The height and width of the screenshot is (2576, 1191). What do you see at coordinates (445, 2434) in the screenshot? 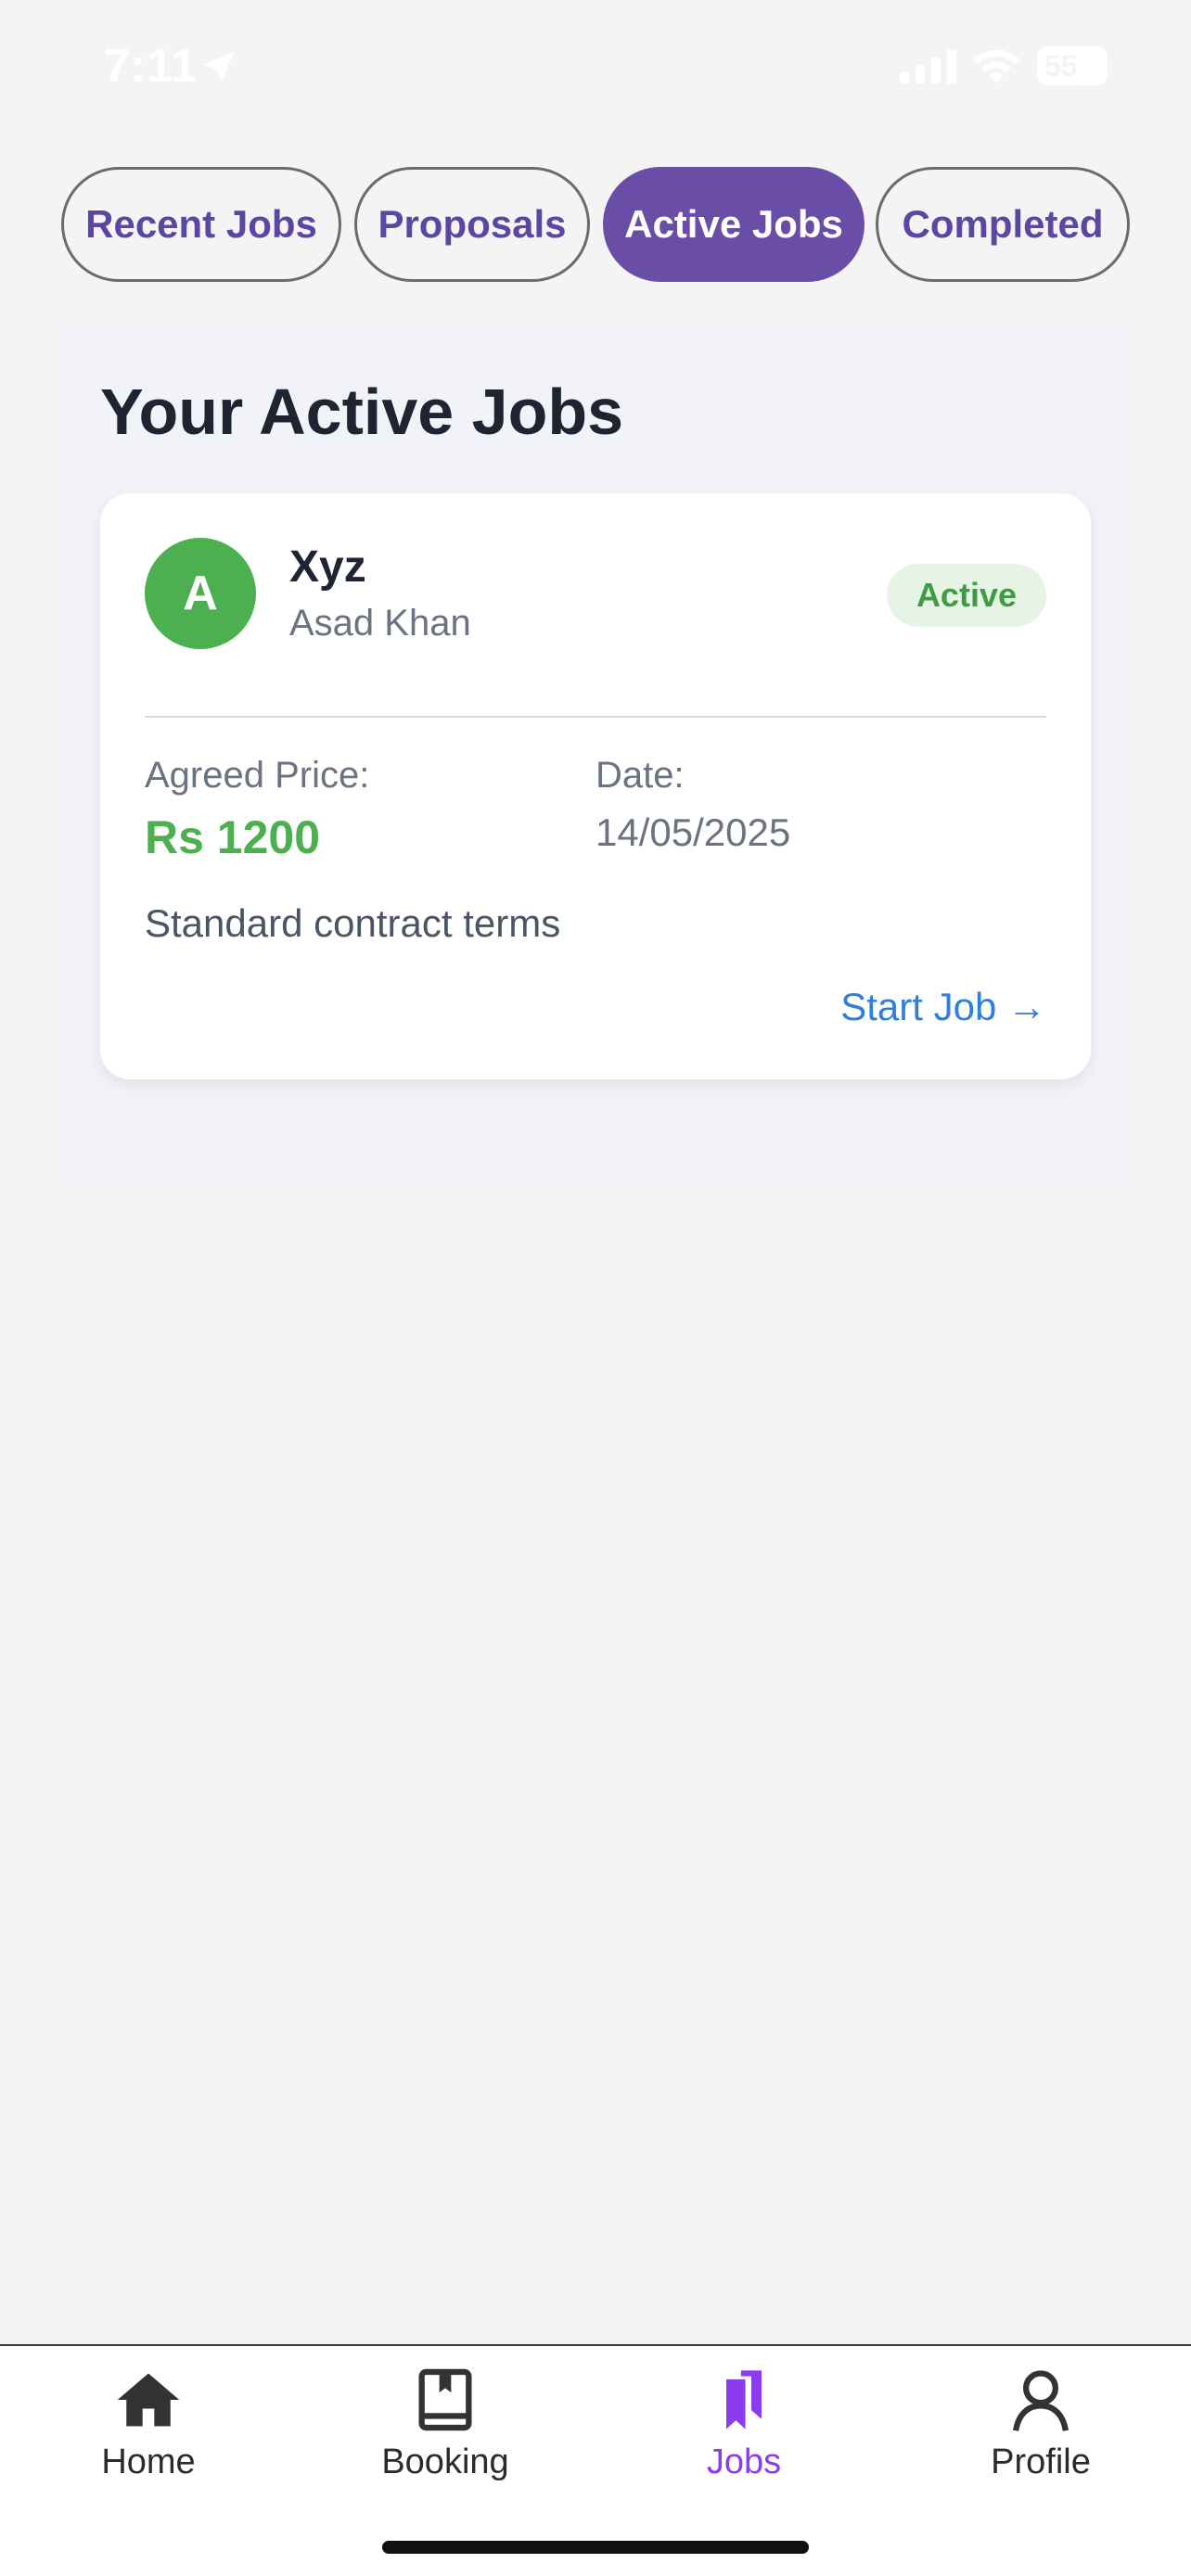
I see `nav-booking: Booking` at bounding box center [445, 2434].